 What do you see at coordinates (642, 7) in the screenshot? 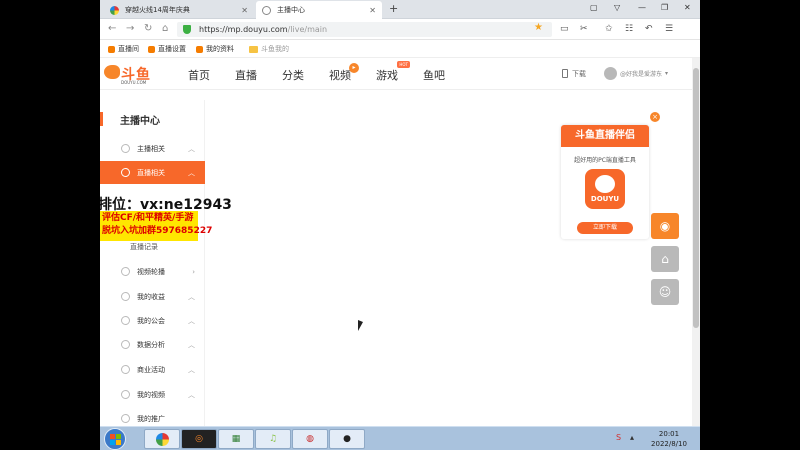
I see `minimize-button: —` at bounding box center [642, 7].